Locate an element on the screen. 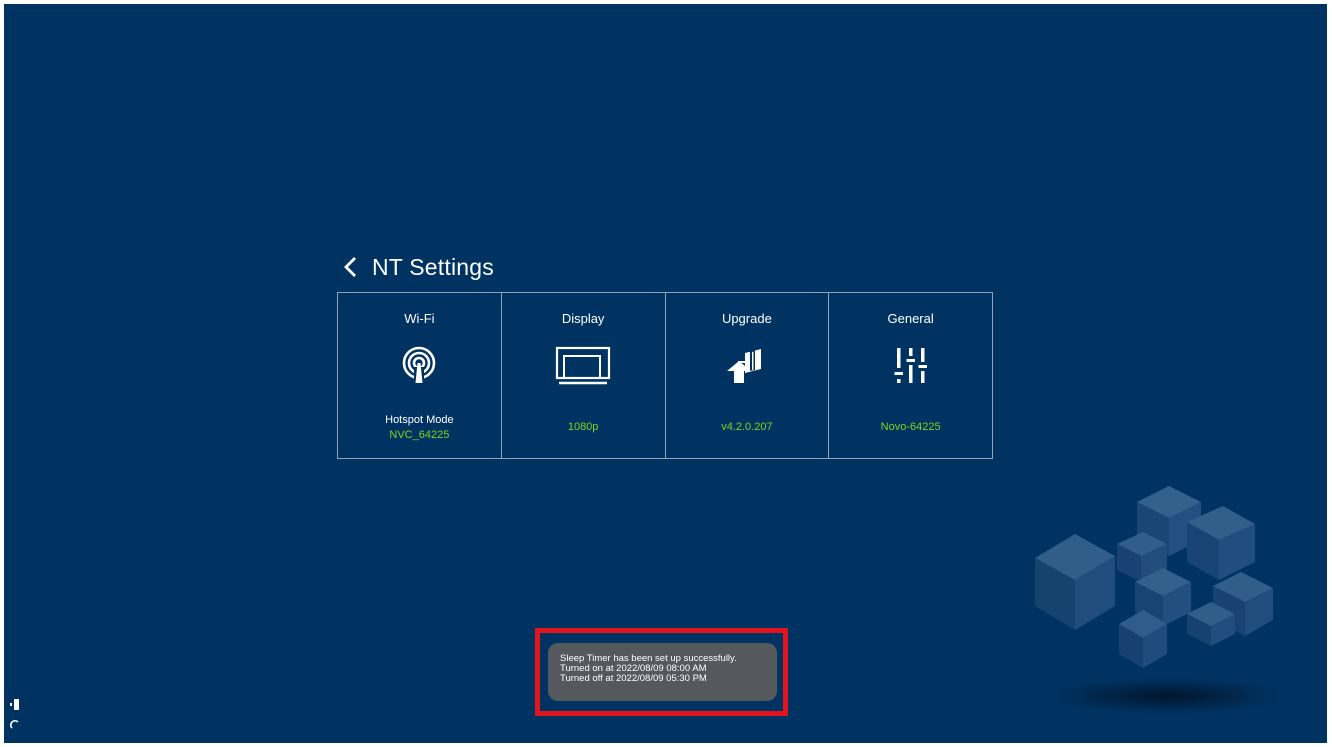  sliders-icon is located at coordinates (910, 365).